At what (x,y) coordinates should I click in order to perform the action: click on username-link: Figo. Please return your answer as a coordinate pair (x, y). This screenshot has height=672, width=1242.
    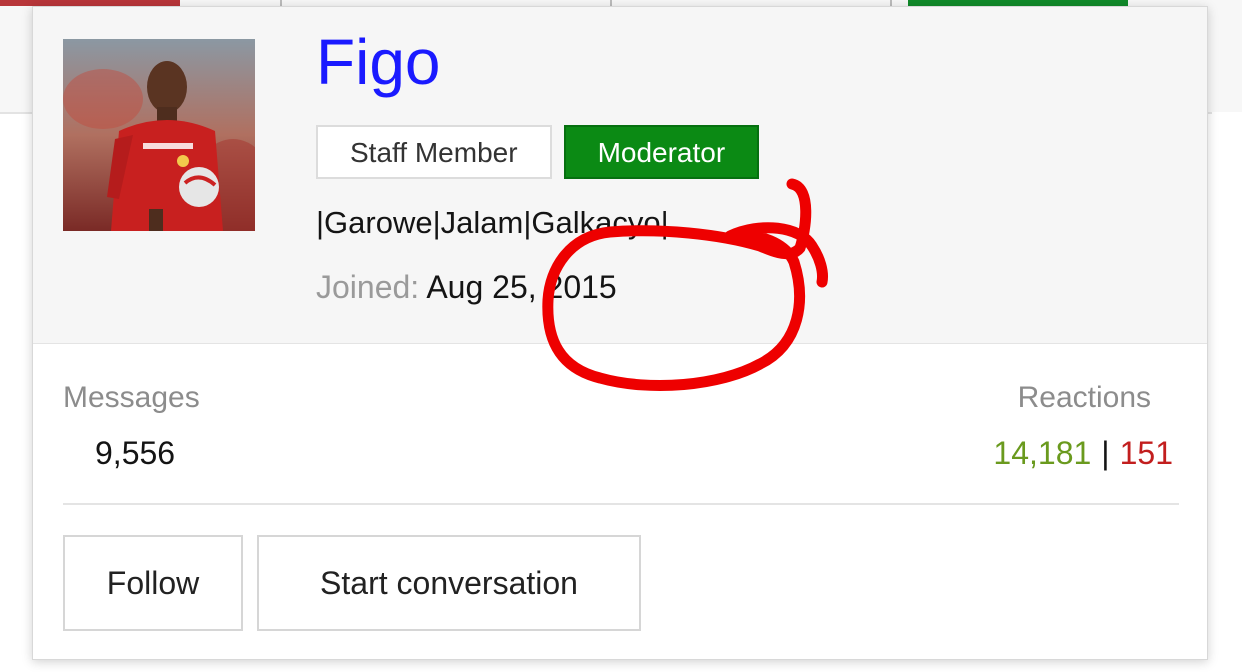
    Looking at the image, I should click on (378, 62).